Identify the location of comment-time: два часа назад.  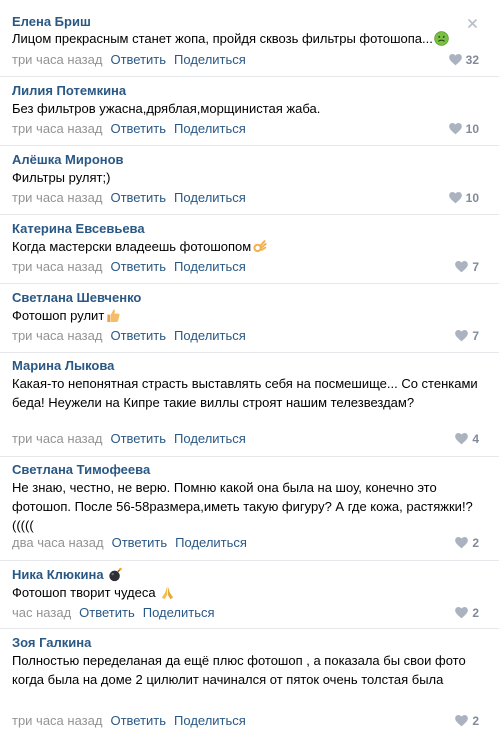
(58, 542).